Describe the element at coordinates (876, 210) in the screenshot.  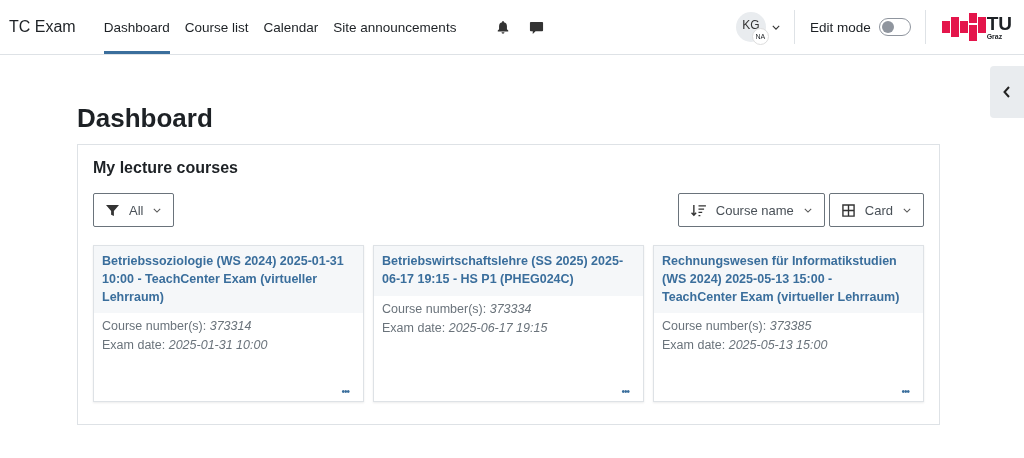
I see `view-dropdown: Card` at that location.